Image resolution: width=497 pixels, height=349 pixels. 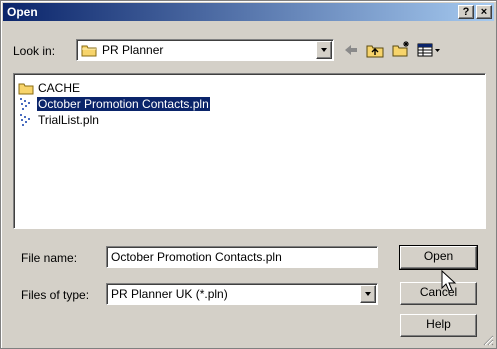 I want to click on close-button: ×, so click(x=484, y=12).